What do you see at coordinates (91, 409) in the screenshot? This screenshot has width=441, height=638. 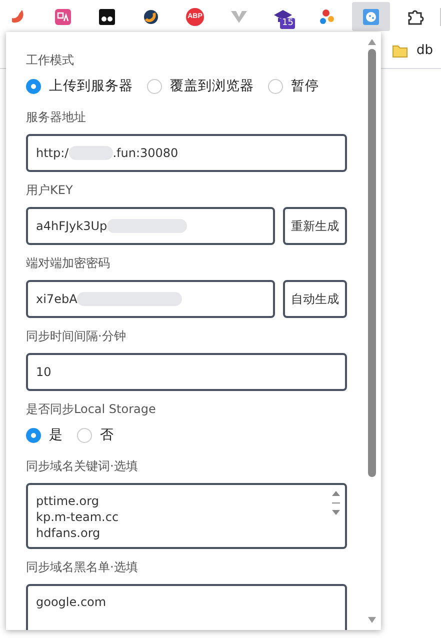 I see `field-label: 是否同步Local Storage` at bounding box center [91, 409].